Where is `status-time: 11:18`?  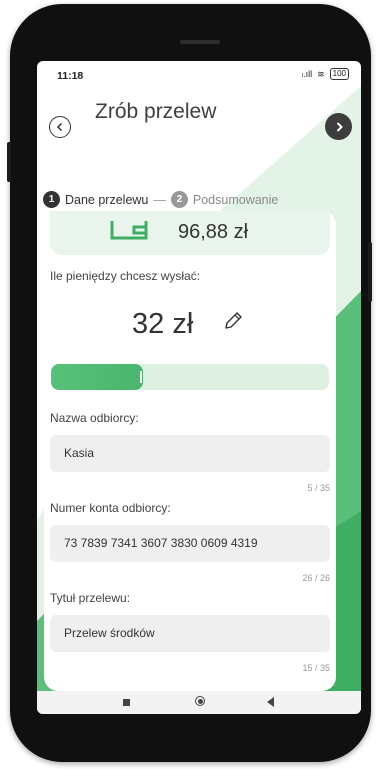 status-time: 11:18 is located at coordinates (70, 76).